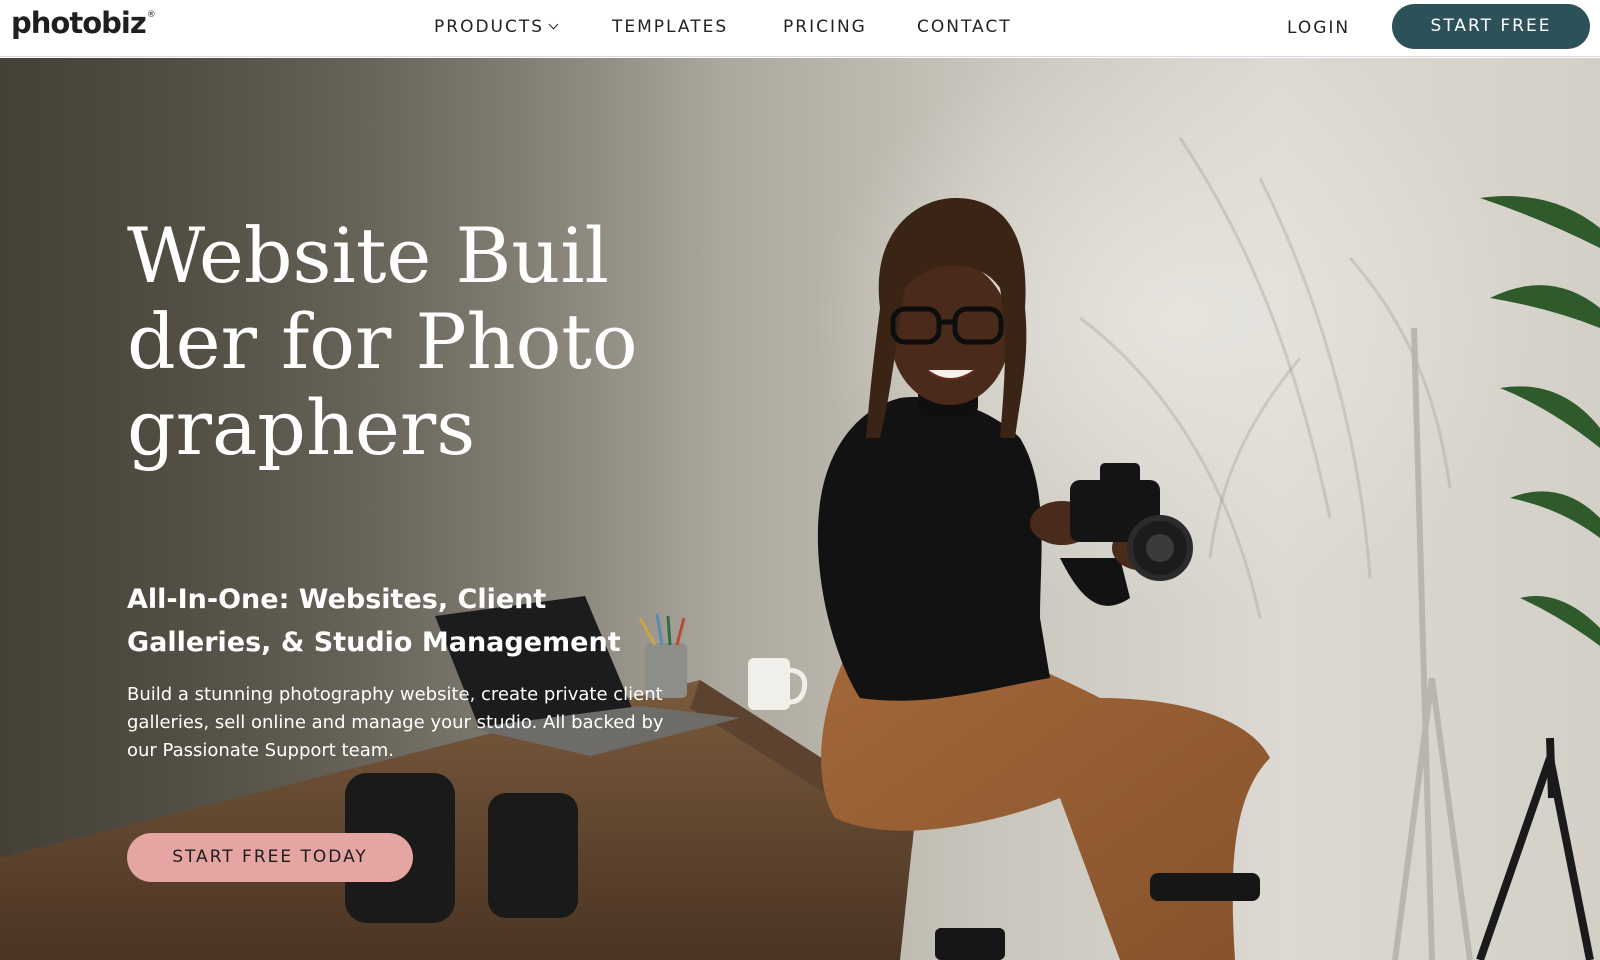 The image size is (1600, 960). What do you see at coordinates (270, 857) in the screenshot?
I see `start-free-today-button: START FREE TODAY` at bounding box center [270, 857].